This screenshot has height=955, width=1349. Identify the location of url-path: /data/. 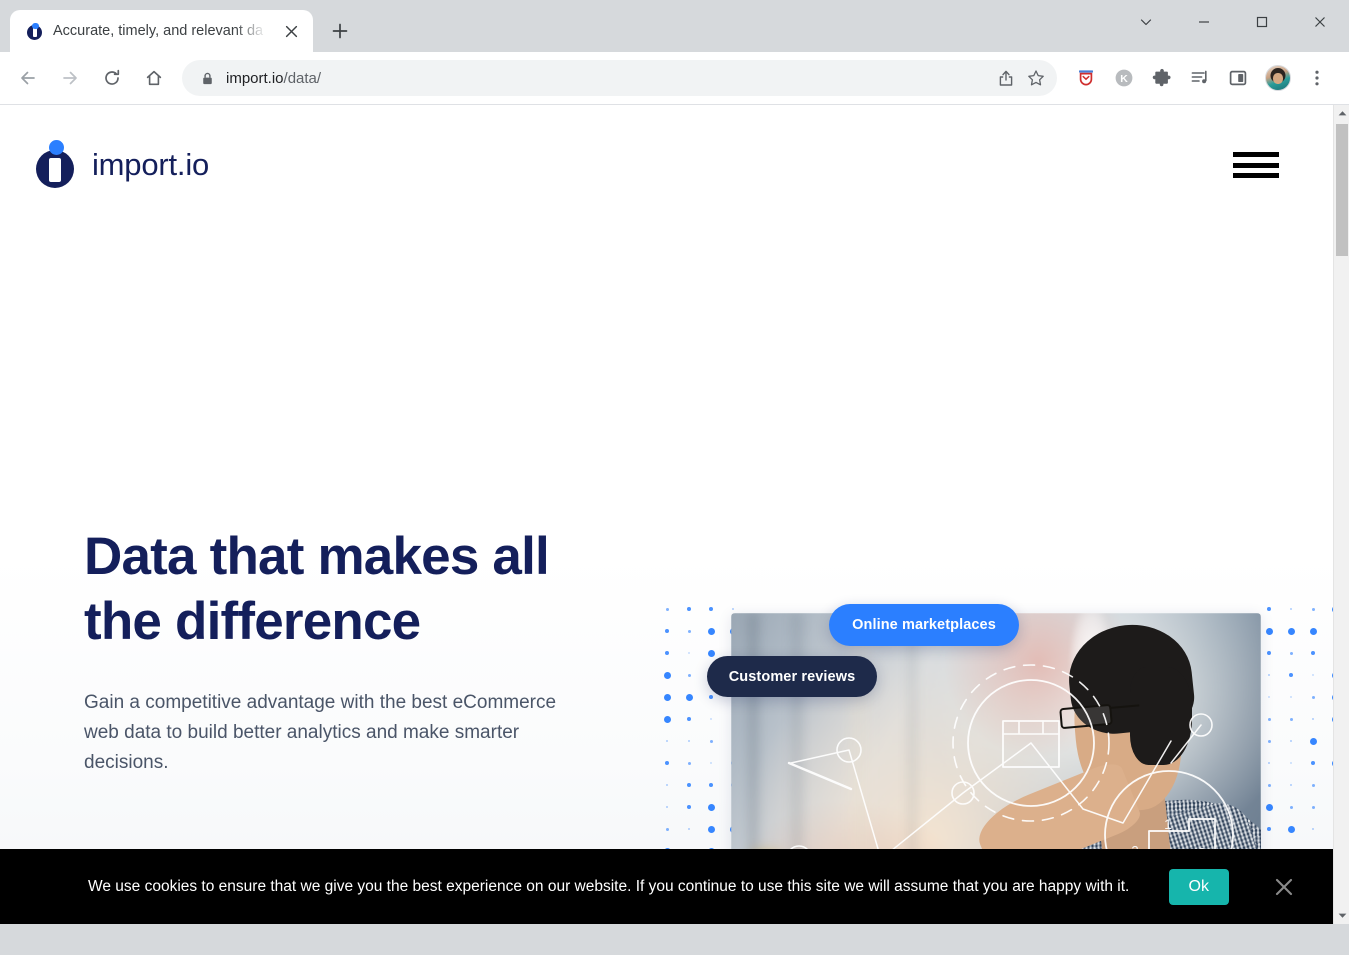
(302, 78).